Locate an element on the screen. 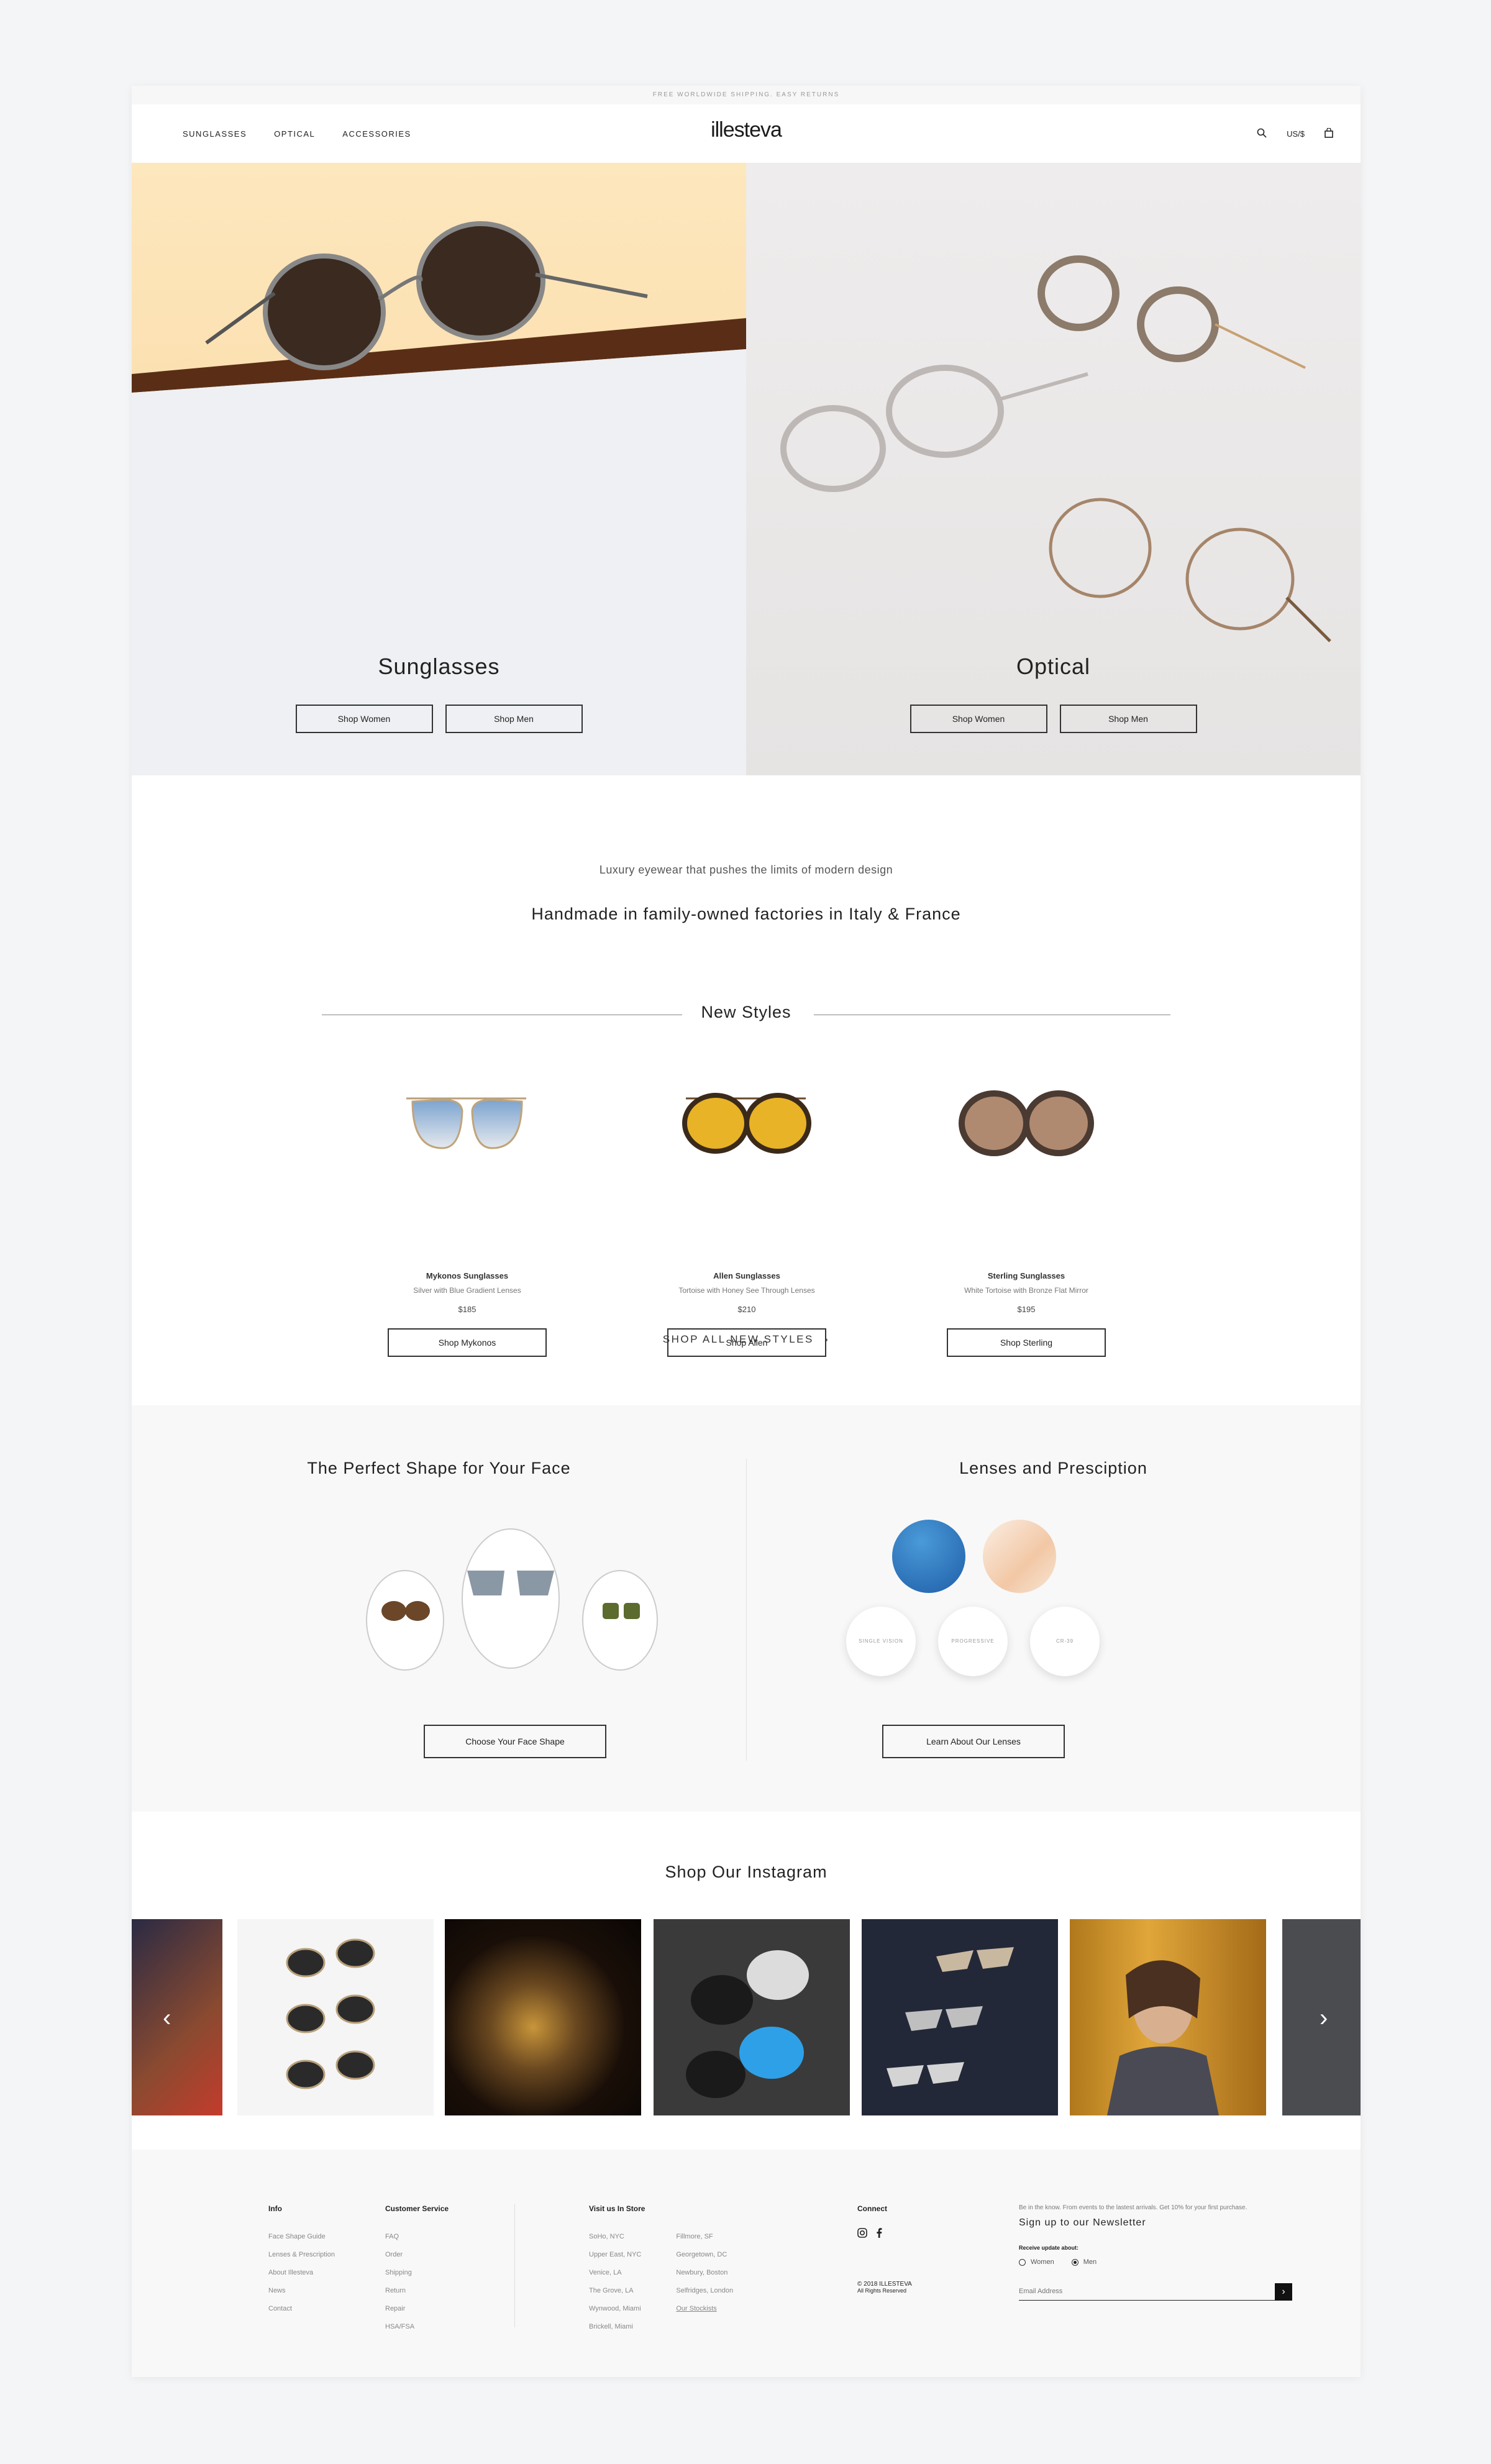  cart-icon is located at coordinates (1329, 133).